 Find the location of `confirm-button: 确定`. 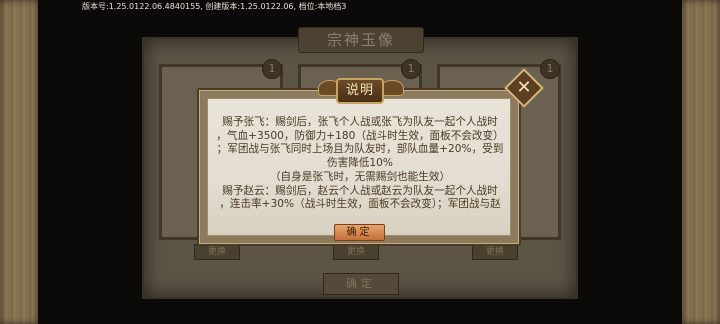

confirm-button: 确定 is located at coordinates (359, 232).